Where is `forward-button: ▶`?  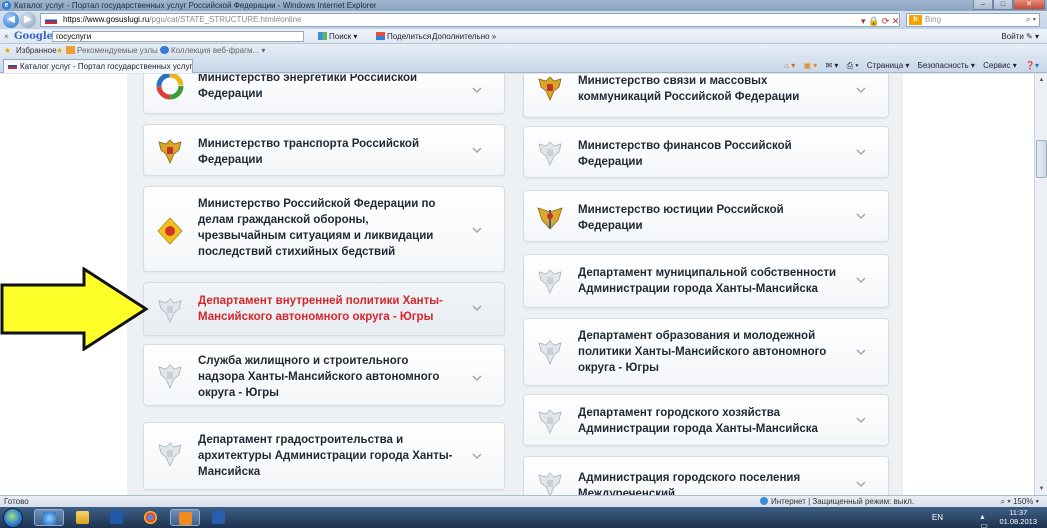
forward-button: ▶ is located at coordinates (28, 20).